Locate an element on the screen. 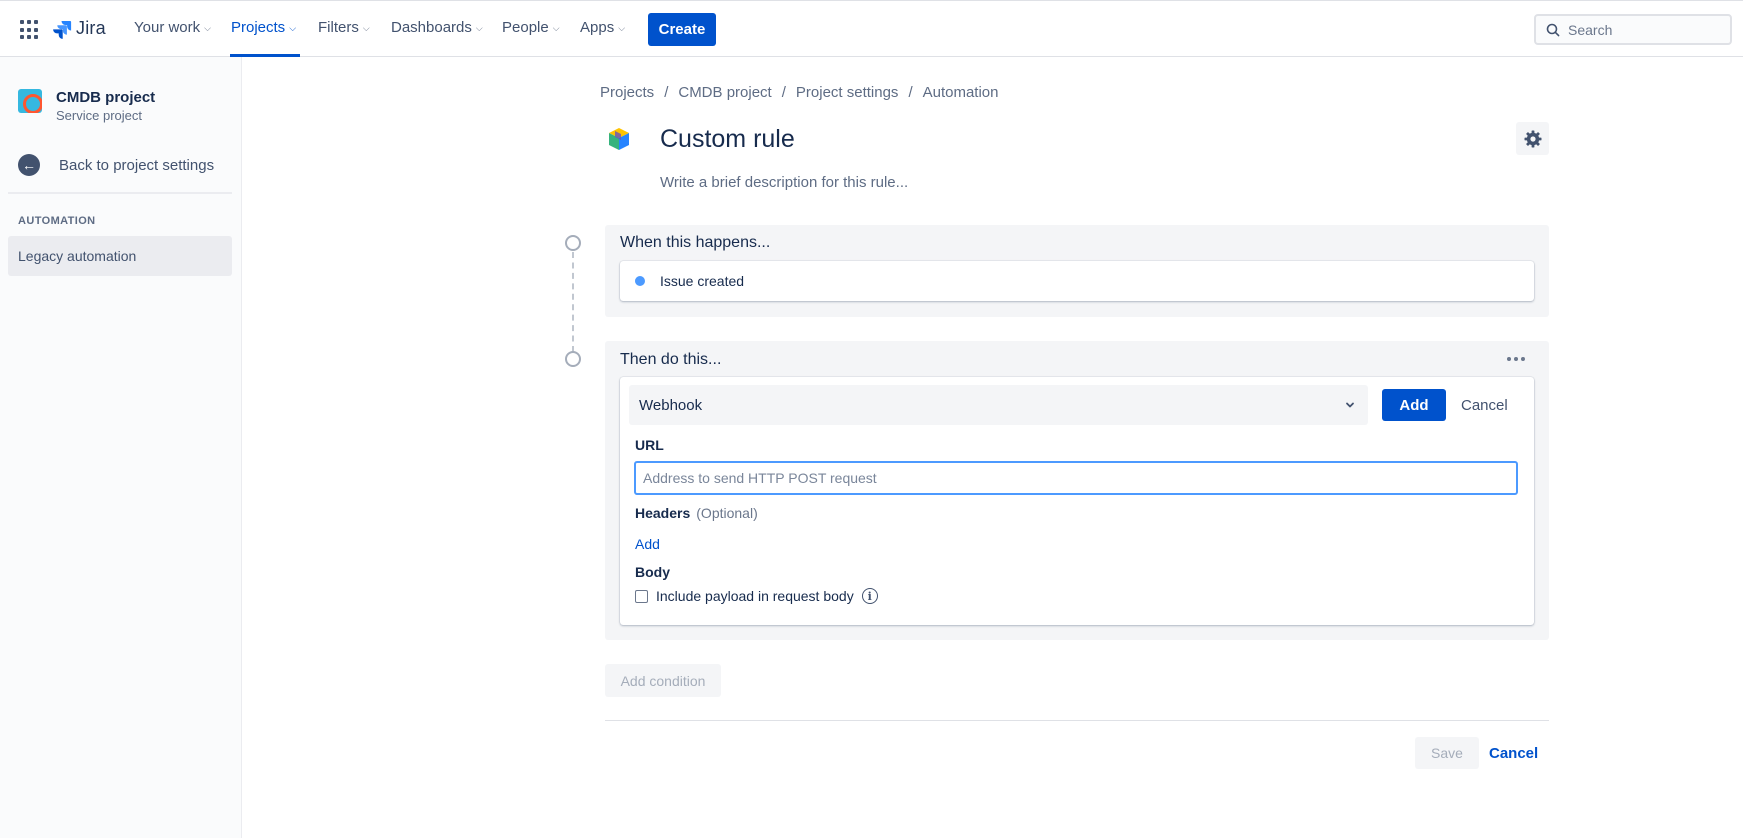  trigger-panel: When this happens... Issue created is located at coordinates (1077, 271).